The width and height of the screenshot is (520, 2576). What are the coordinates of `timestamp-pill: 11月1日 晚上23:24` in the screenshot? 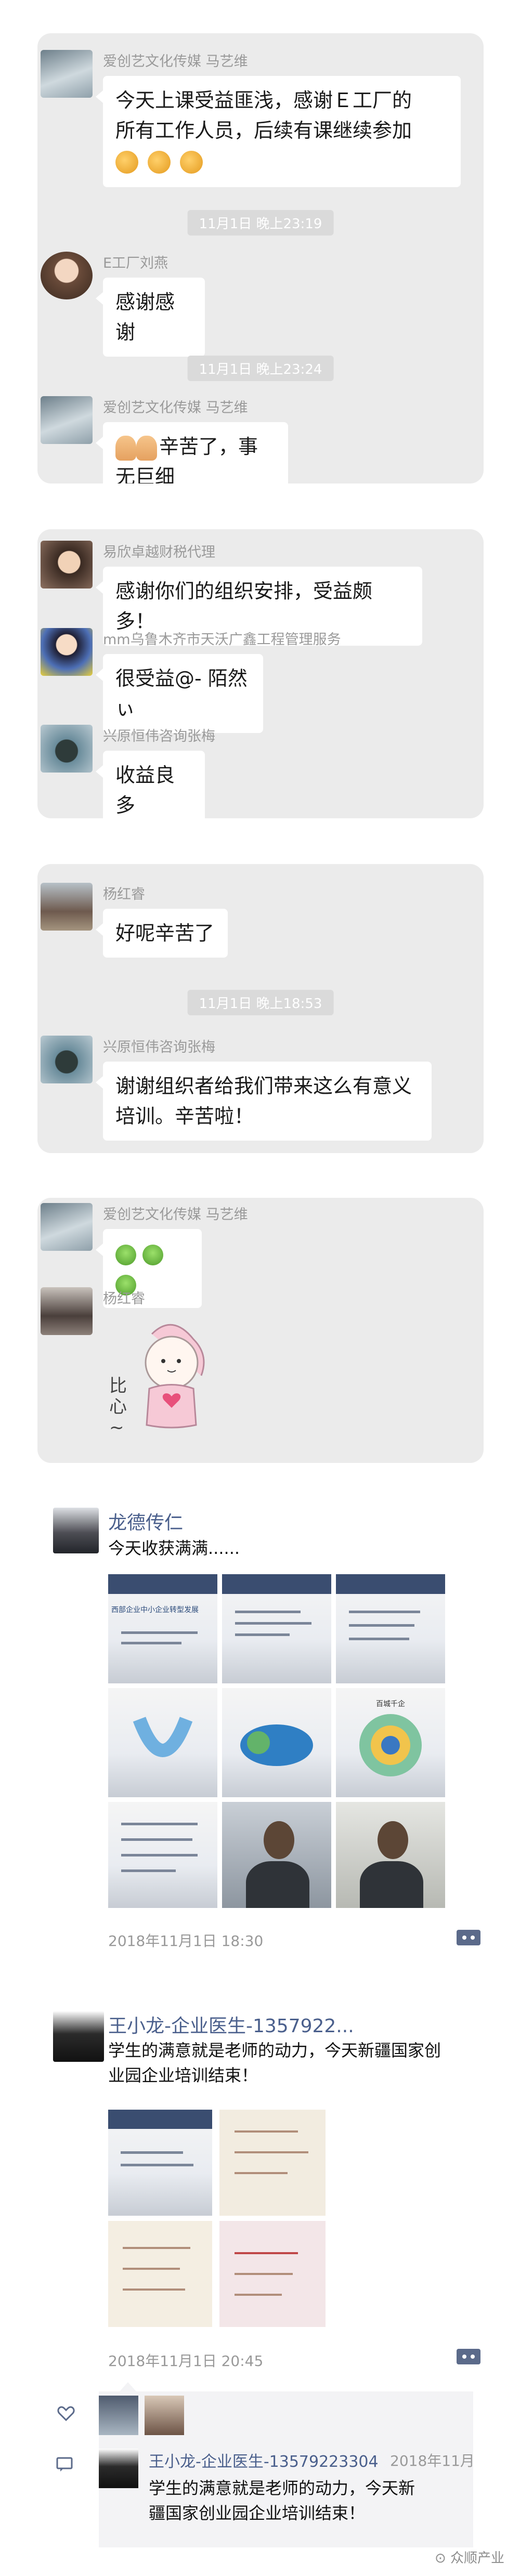 It's located at (260, 368).